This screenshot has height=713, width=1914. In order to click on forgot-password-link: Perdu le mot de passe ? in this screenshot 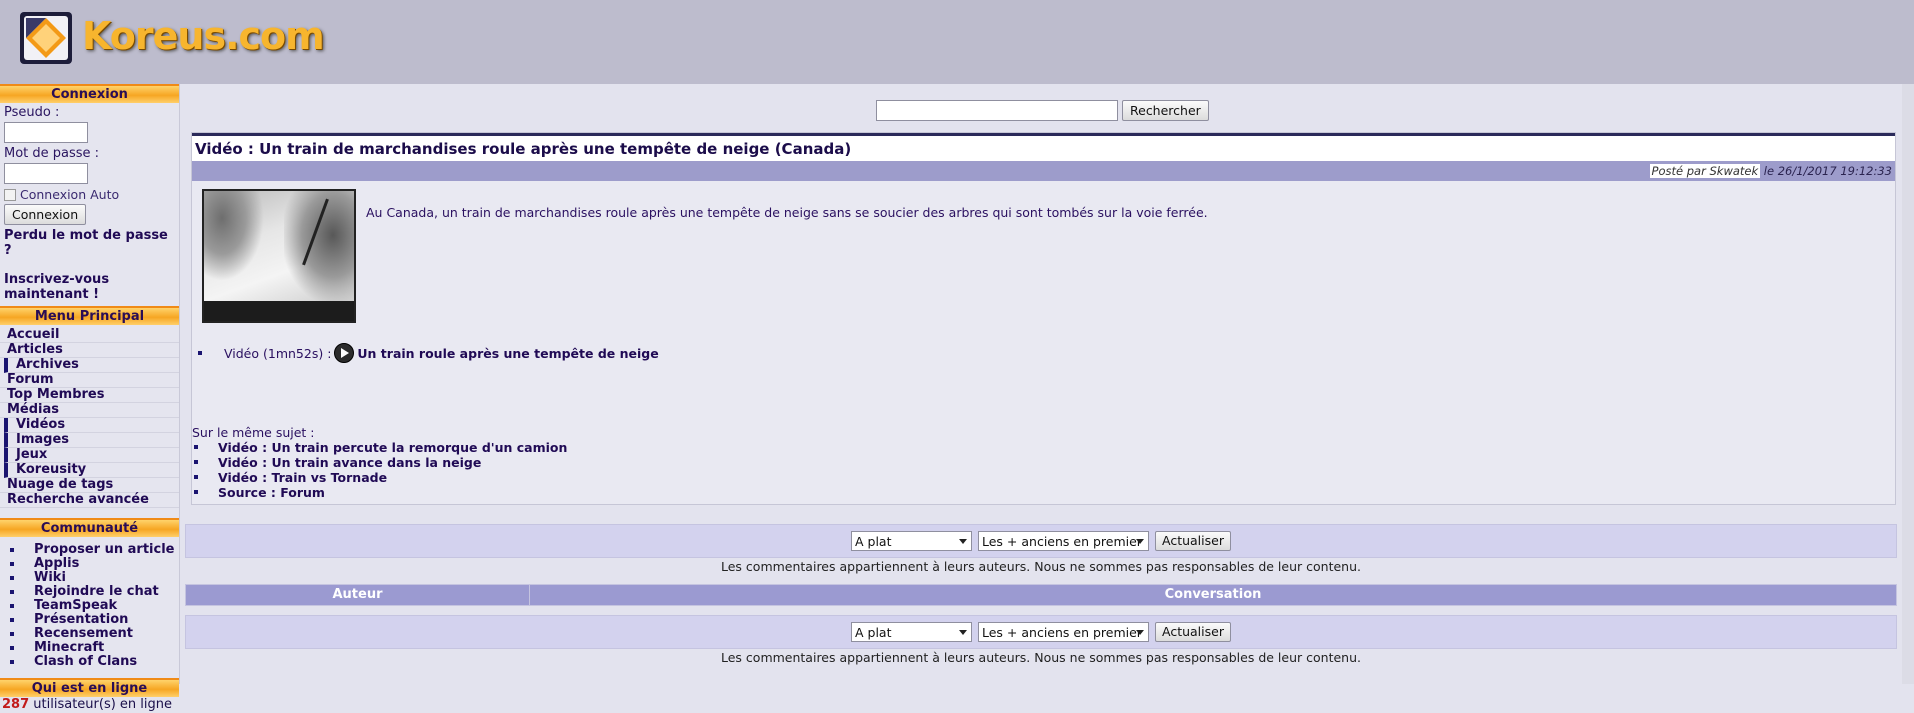, I will do `click(89, 243)`.